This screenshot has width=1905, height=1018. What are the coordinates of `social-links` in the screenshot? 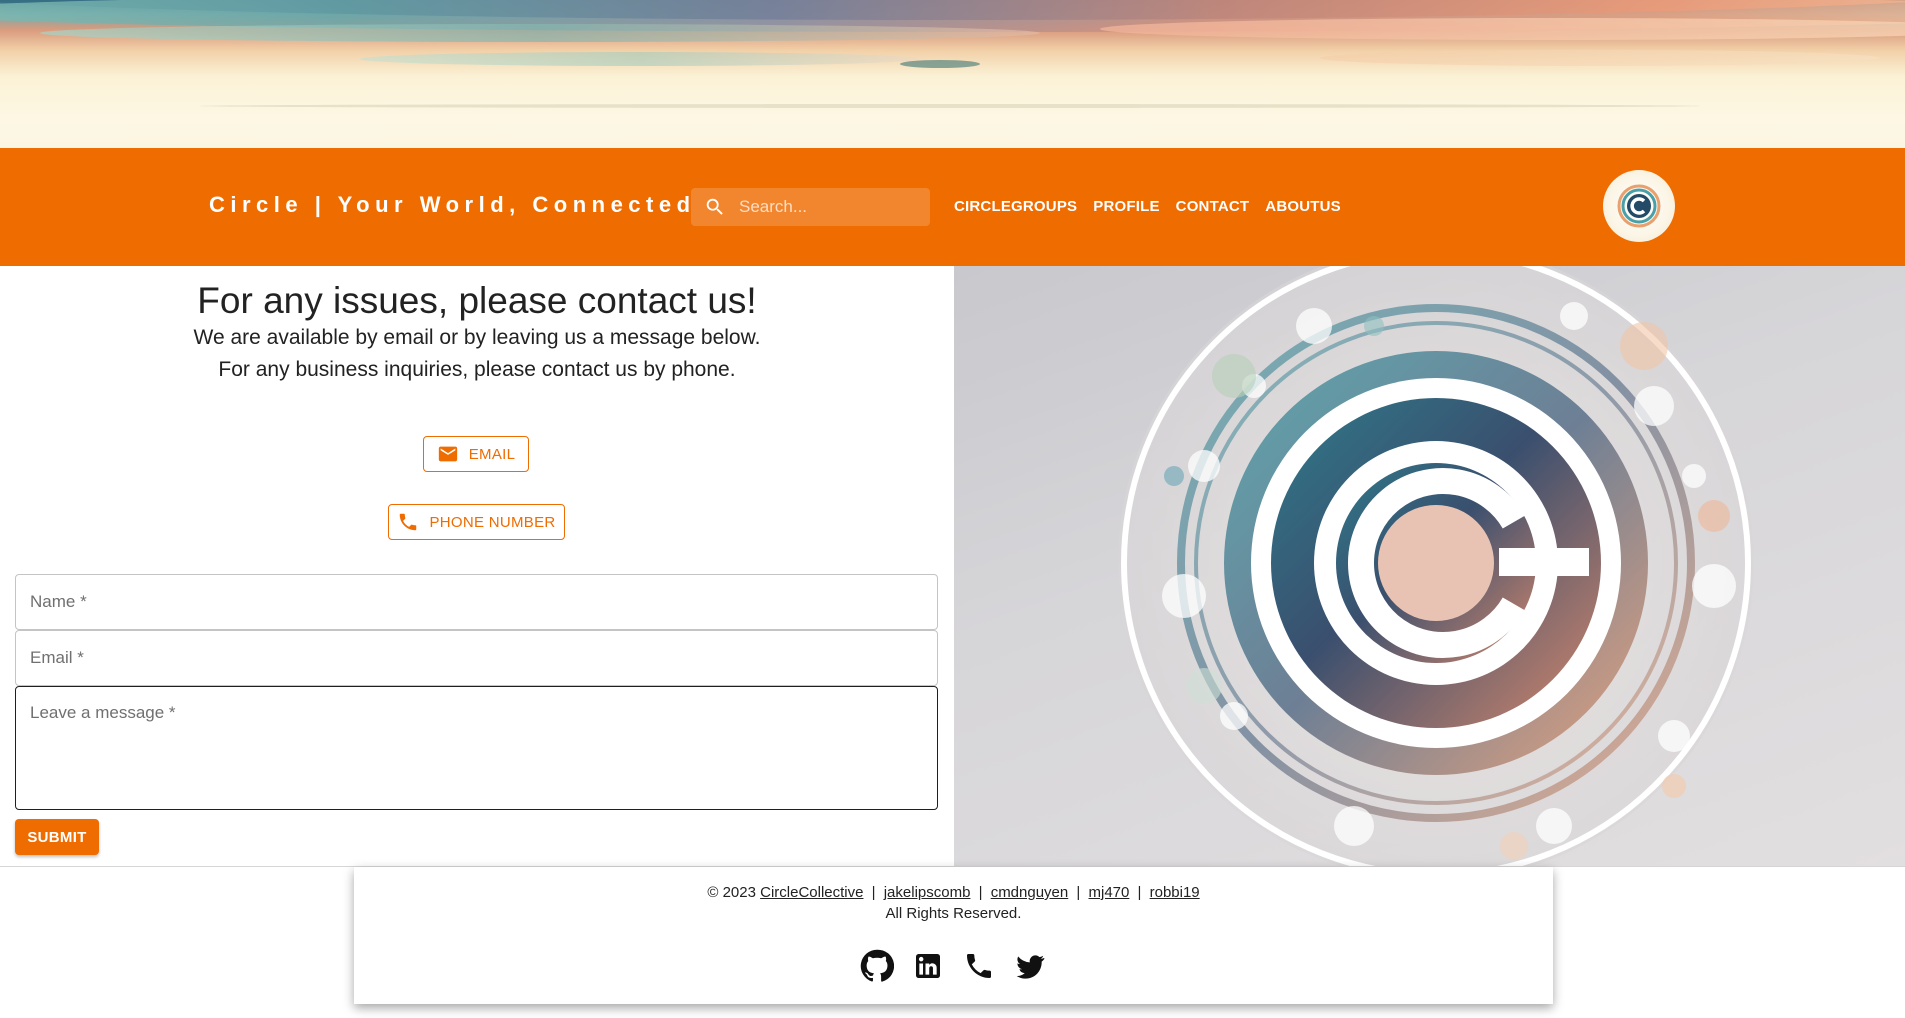 It's located at (953, 966).